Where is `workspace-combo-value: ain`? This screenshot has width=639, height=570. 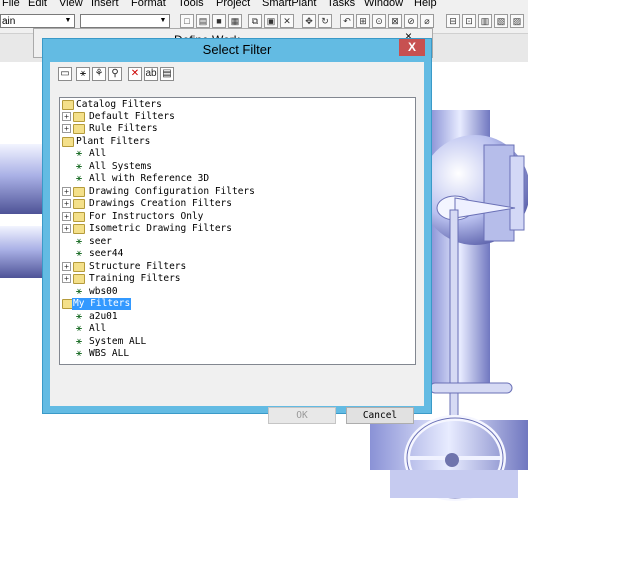 workspace-combo-value: ain is located at coordinates (9, 21).